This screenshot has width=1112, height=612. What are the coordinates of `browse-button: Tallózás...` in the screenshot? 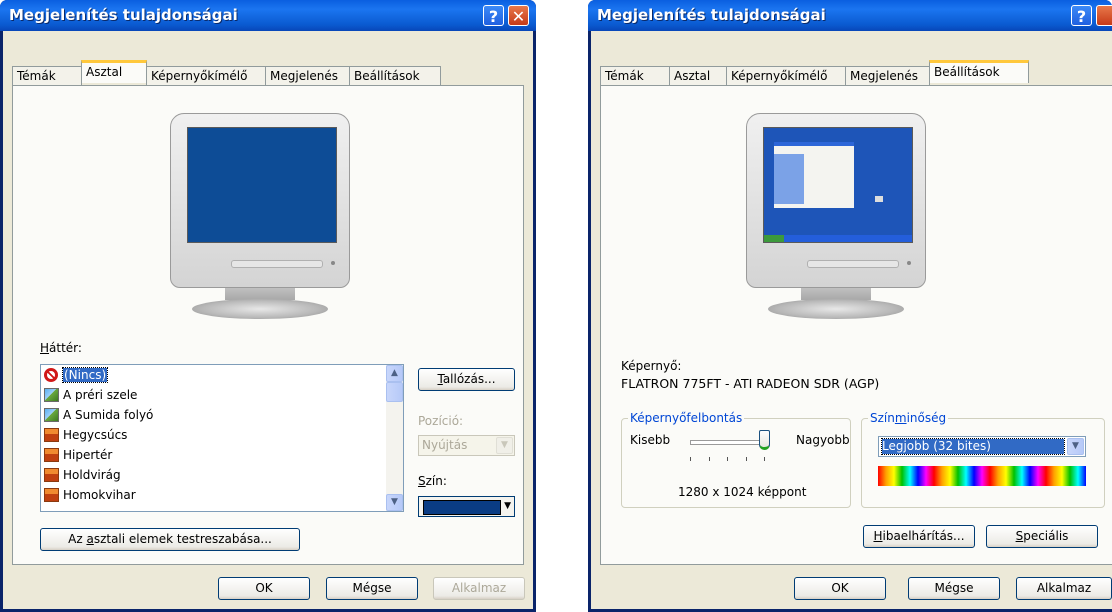 It's located at (466, 379).